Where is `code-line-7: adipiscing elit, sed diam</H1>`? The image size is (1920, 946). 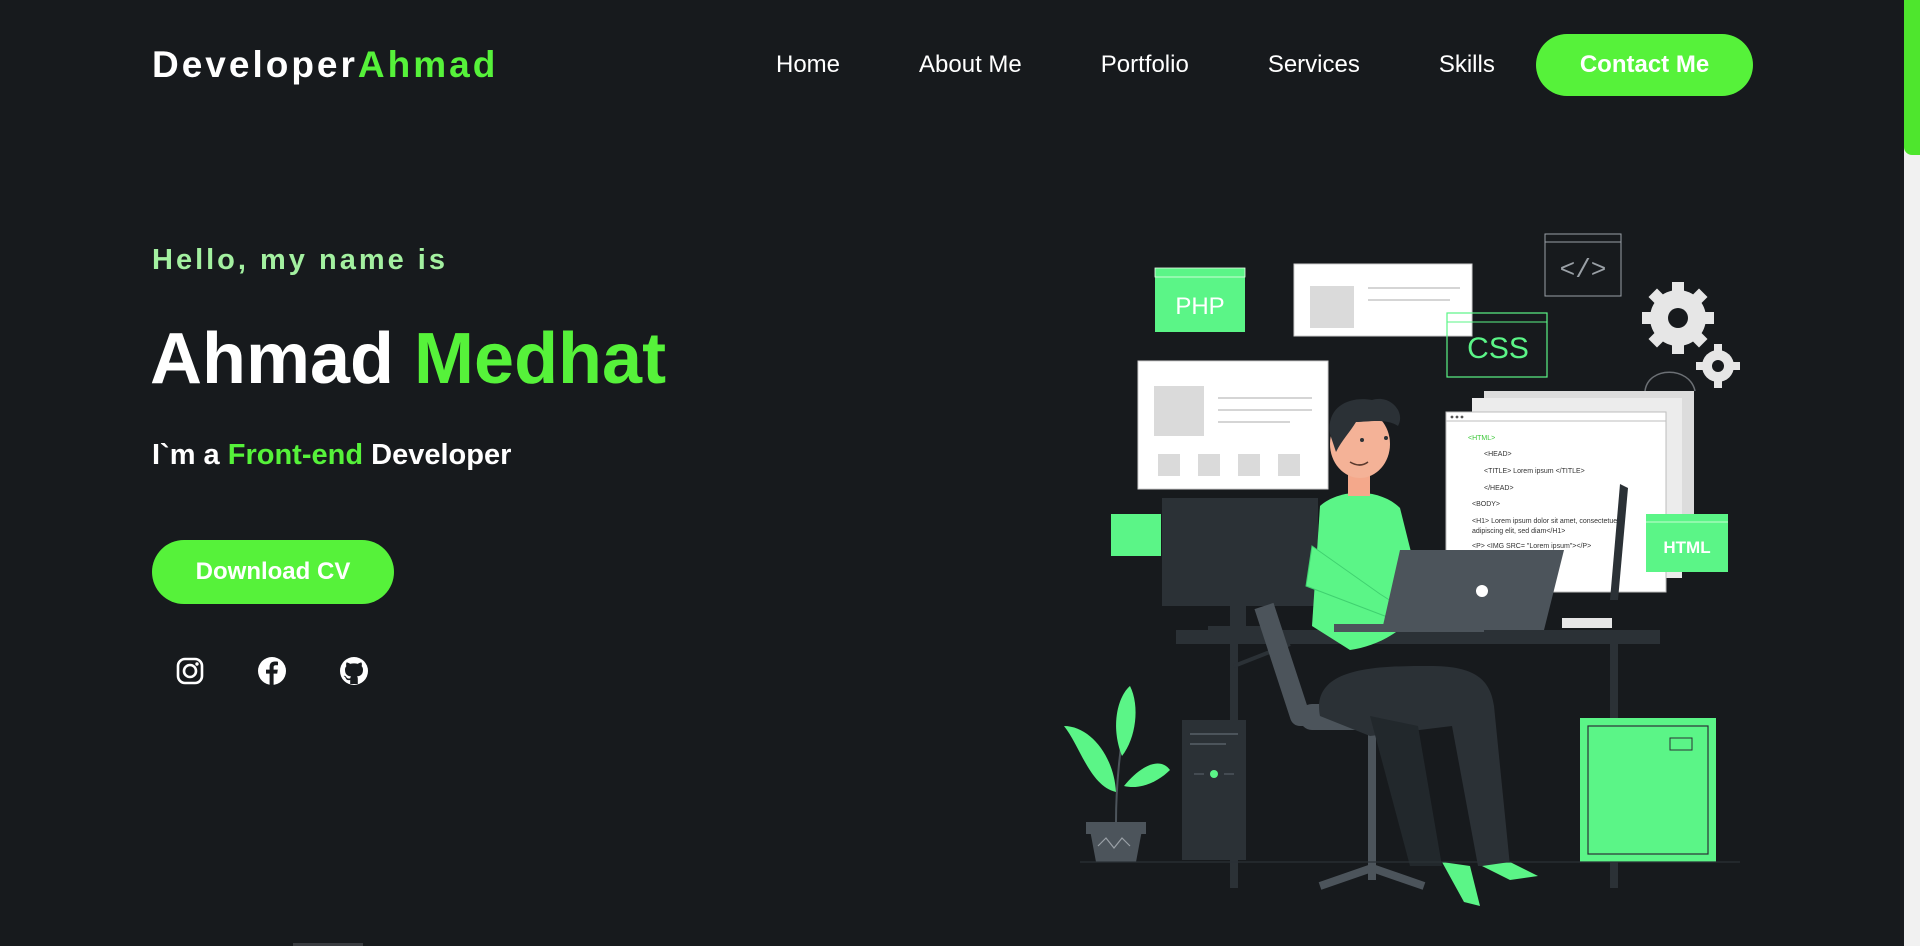
code-line-7: adipiscing elit, sed diam</H1> is located at coordinates (1518, 531).